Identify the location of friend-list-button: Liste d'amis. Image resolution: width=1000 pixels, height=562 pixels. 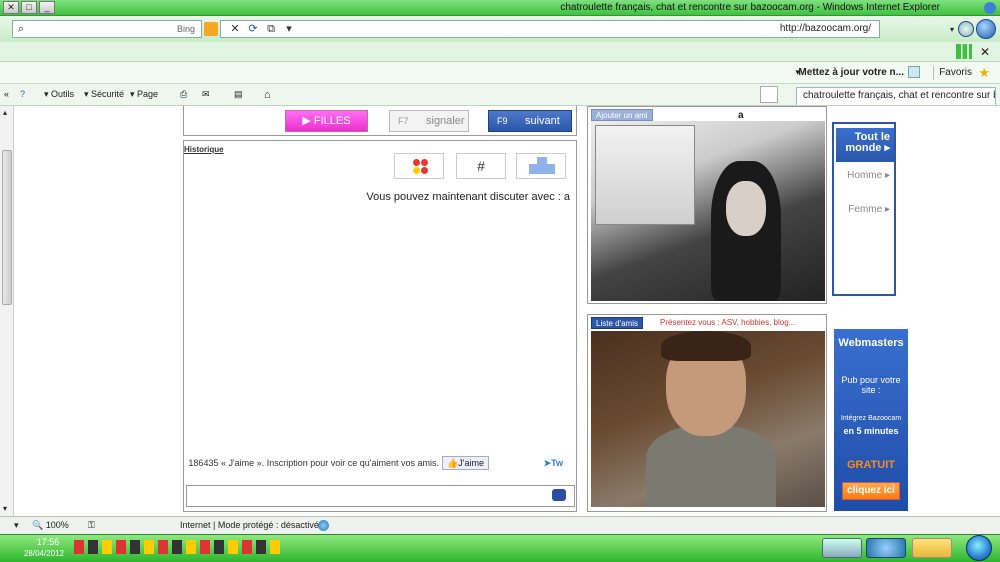
(617, 323).